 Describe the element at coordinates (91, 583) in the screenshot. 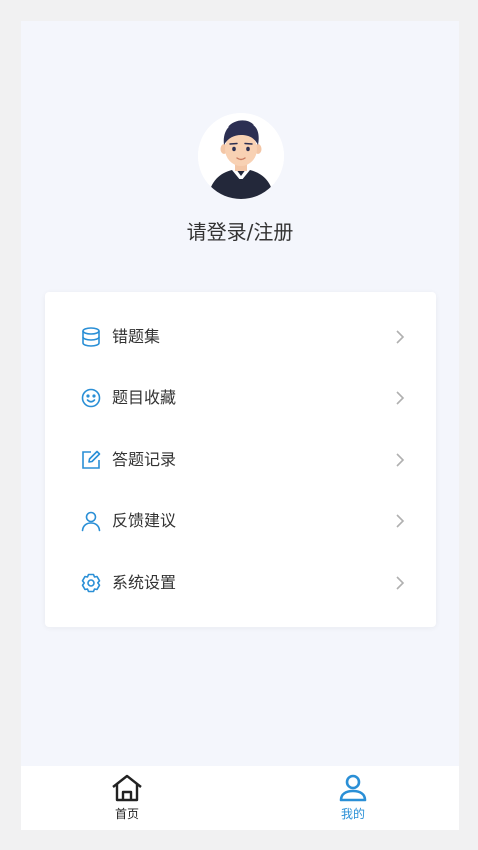

I see `gear-icon` at that location.